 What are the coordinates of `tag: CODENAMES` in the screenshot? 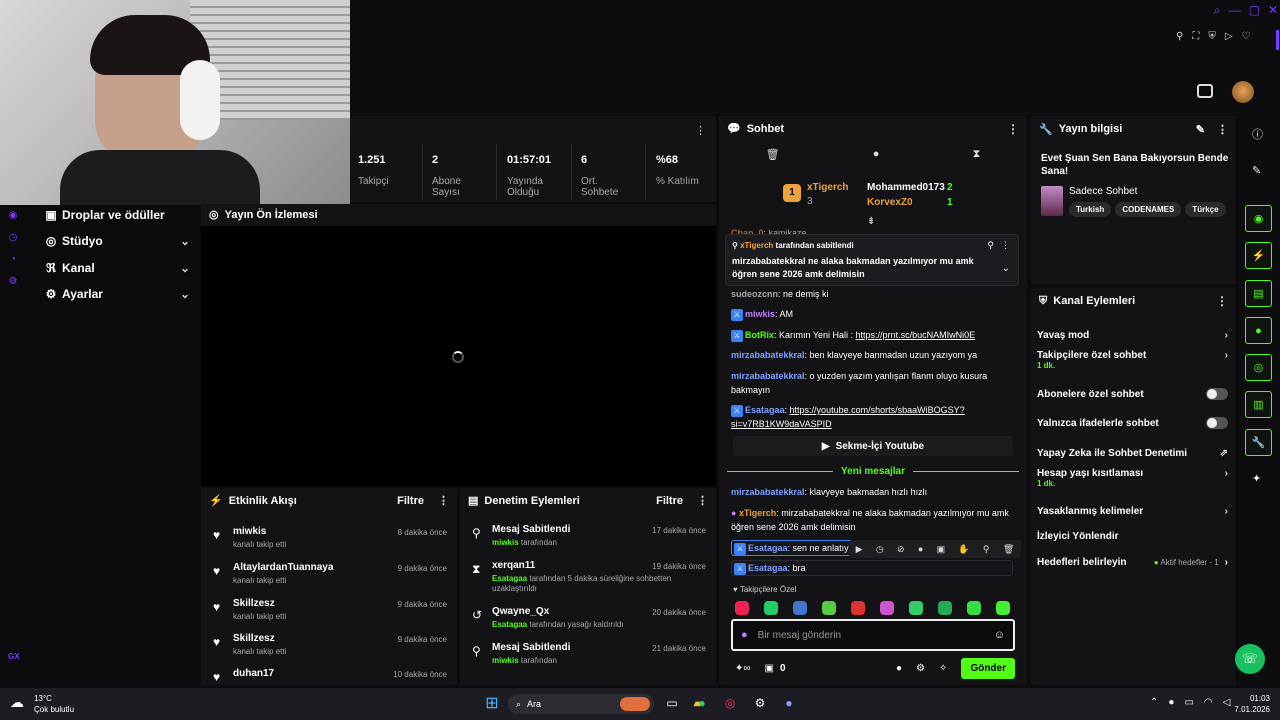 It's located at (1148, 209).